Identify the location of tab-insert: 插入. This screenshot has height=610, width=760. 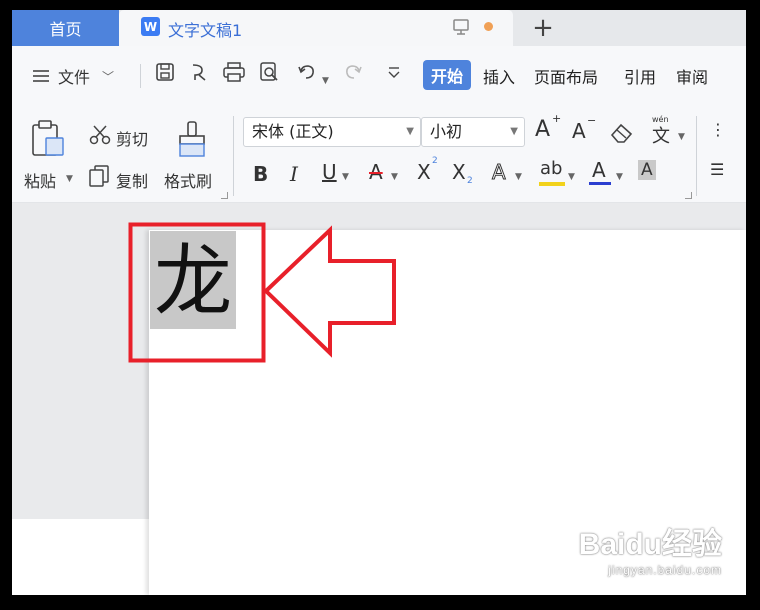
(499, 76).